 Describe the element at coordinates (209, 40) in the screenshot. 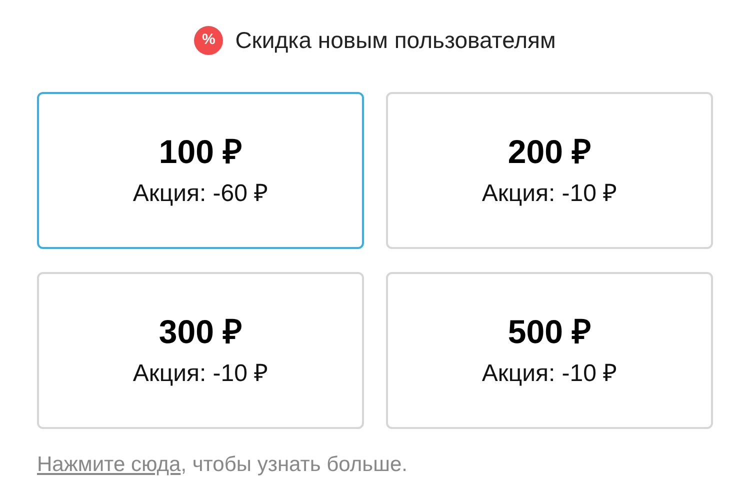

I see `discount-badge: %` at that location.